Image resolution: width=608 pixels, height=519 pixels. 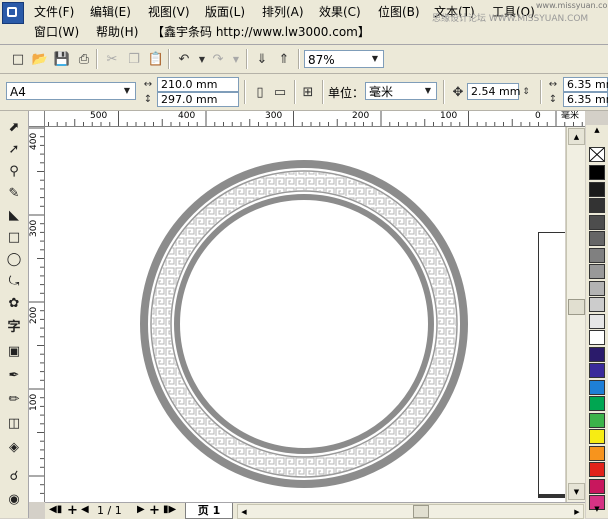 What do you see at coordinates (344, 59) in the screenshot?
I see `zoom-level-combo: 87% ▼` at bounding box center [344, 59].